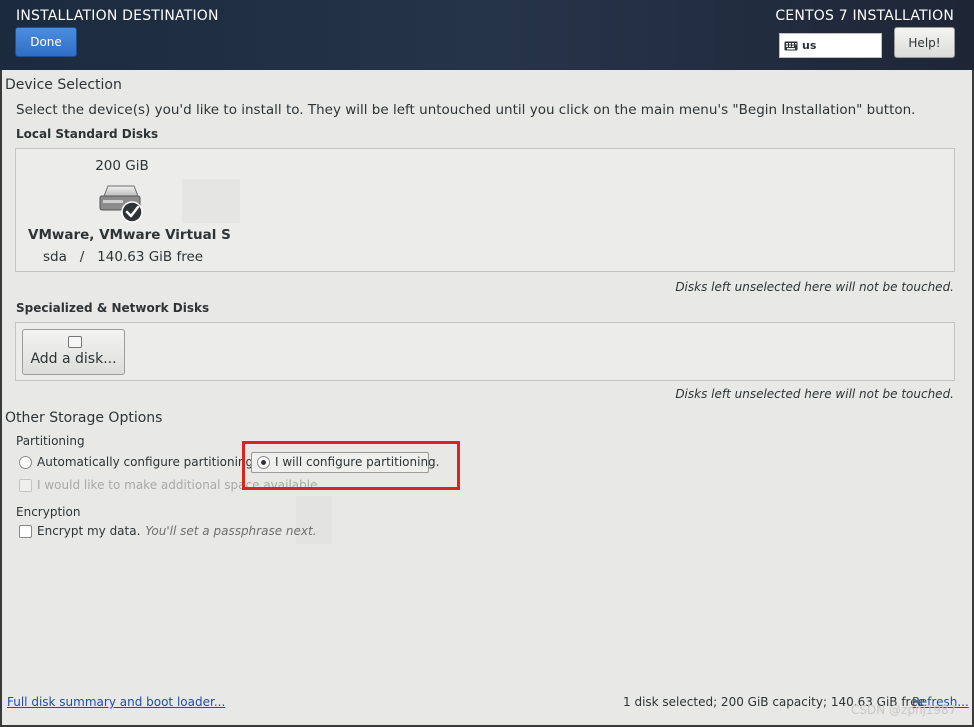 The width and height of the screenshot is (974, 727). I want to click on disk-device-free: sda / 140.63 GiB free, so click(123, 257).